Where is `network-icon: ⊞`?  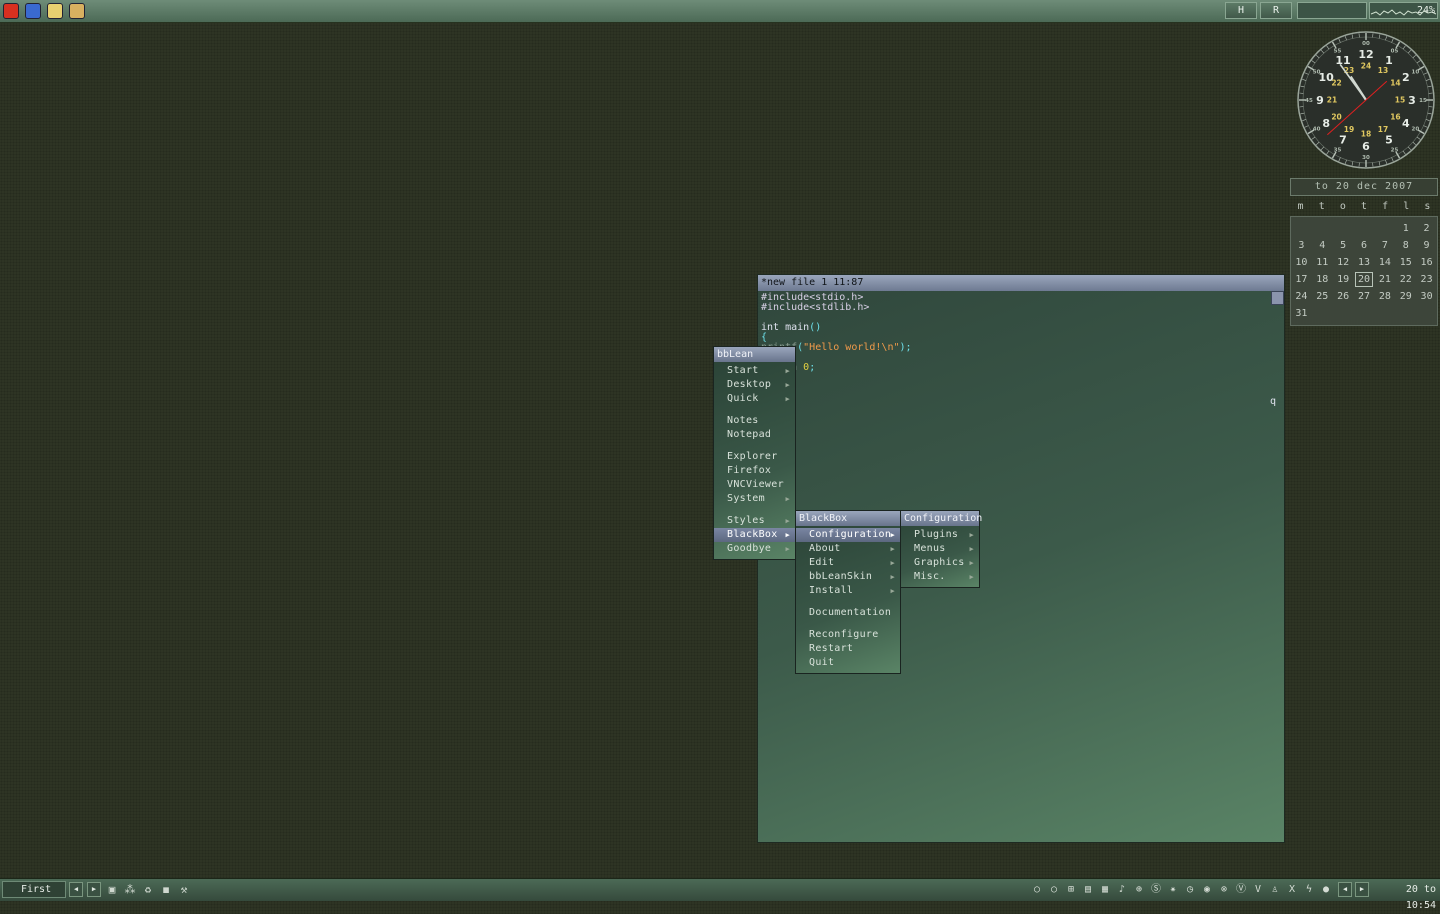 network-icon: ⊞ is located at coordinates (1071, 889).